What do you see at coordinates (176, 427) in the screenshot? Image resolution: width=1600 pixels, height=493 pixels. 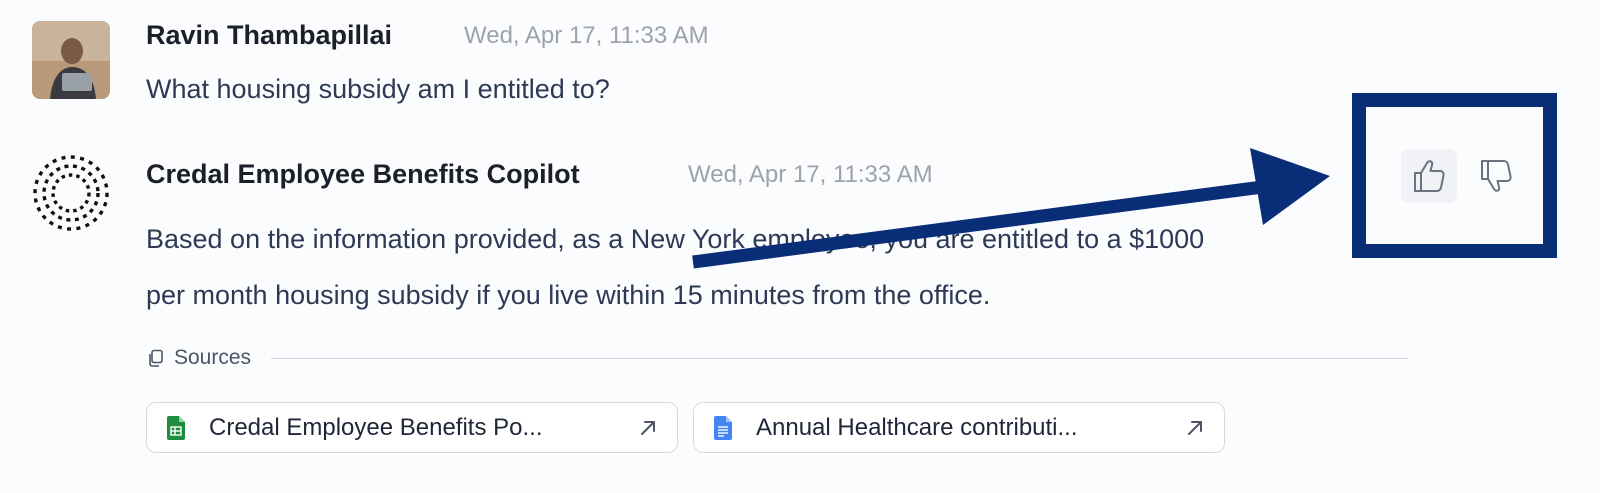 I see `google-sheets-icon` at bounding box center [176, 427].